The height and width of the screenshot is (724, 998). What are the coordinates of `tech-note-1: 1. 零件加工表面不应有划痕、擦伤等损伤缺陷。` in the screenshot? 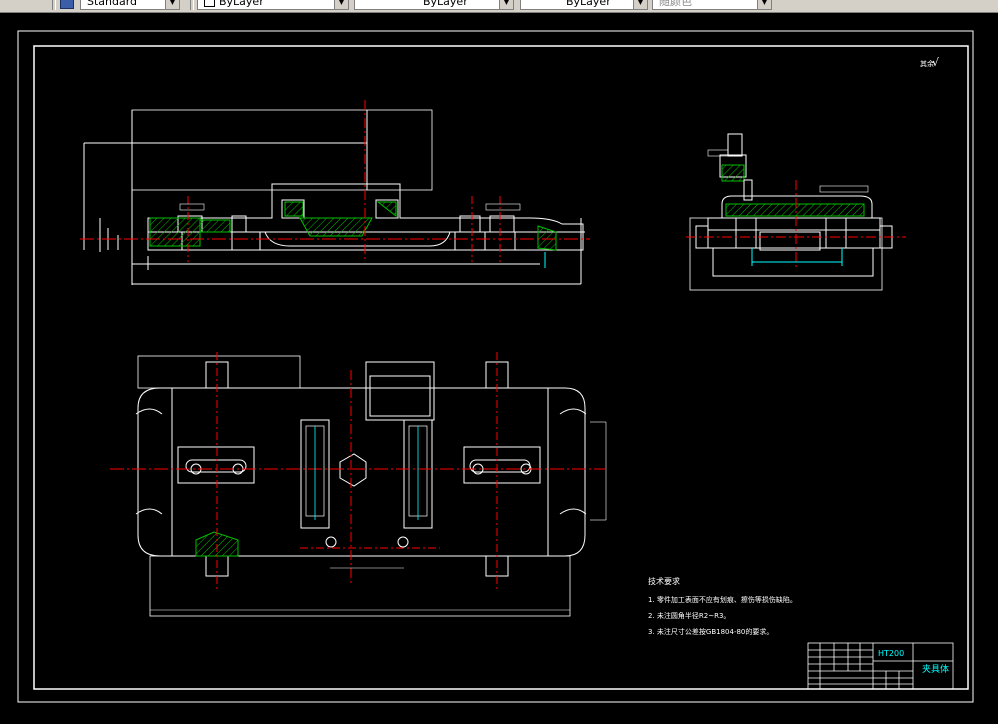 It's located at (722, 599).